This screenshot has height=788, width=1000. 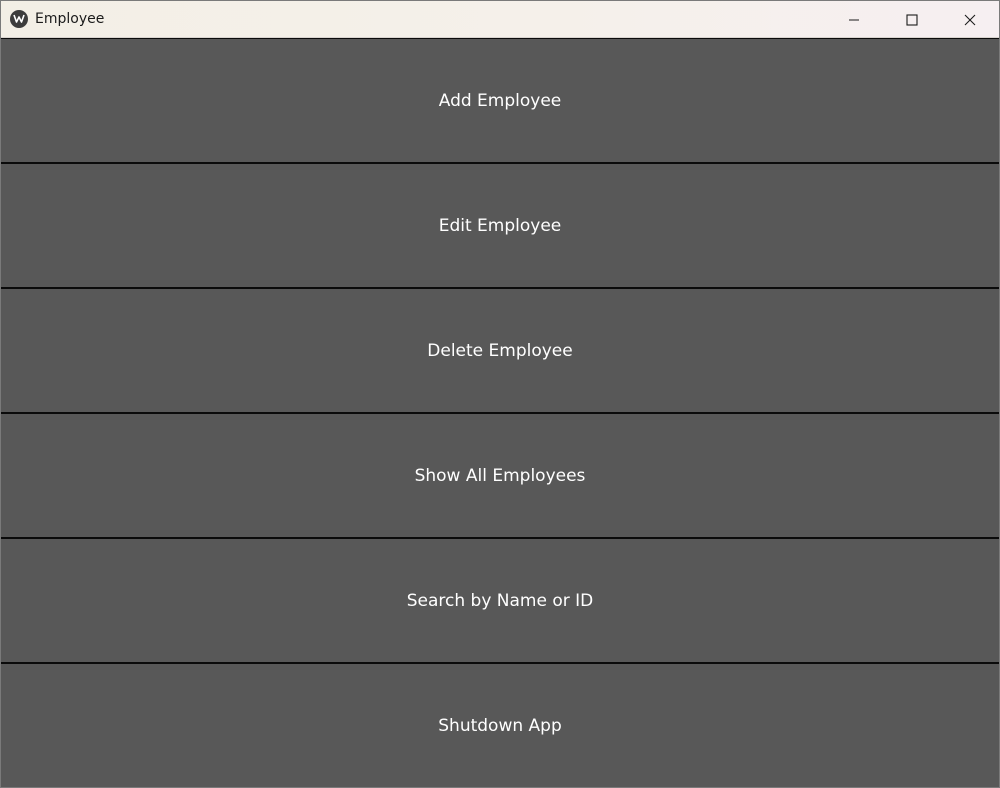 What do you see at coordinates (70, 19) in the screenshot?
I see `window-title: Employee` at bounding box center [70, 19].